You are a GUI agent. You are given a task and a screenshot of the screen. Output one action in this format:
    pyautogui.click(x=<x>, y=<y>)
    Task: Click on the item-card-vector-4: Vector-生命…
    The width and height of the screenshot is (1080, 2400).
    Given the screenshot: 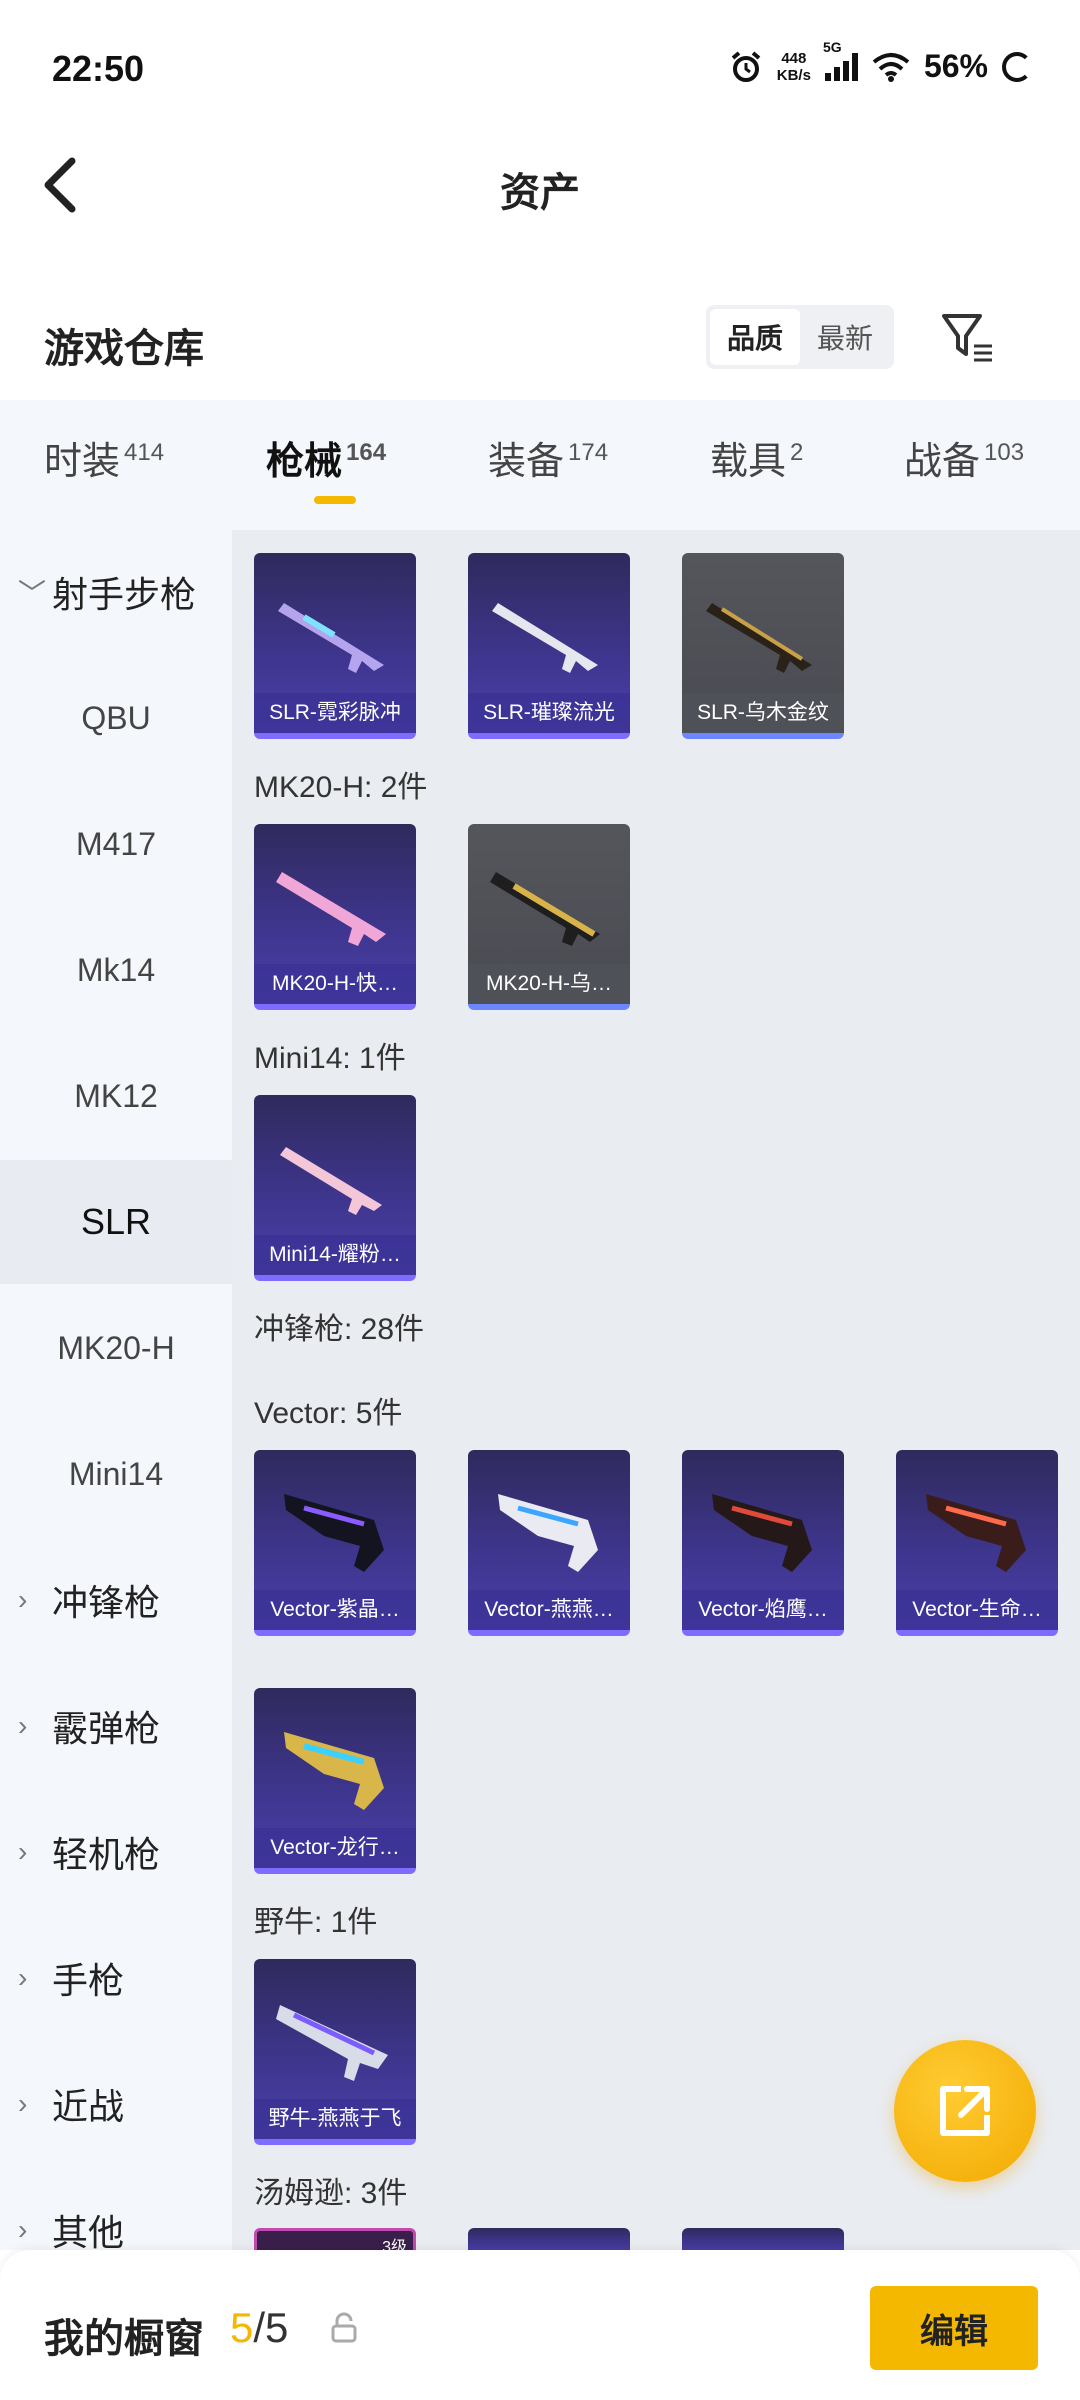 What is the action you would take?
    pyautogui.click(x=977, y=1543)
    